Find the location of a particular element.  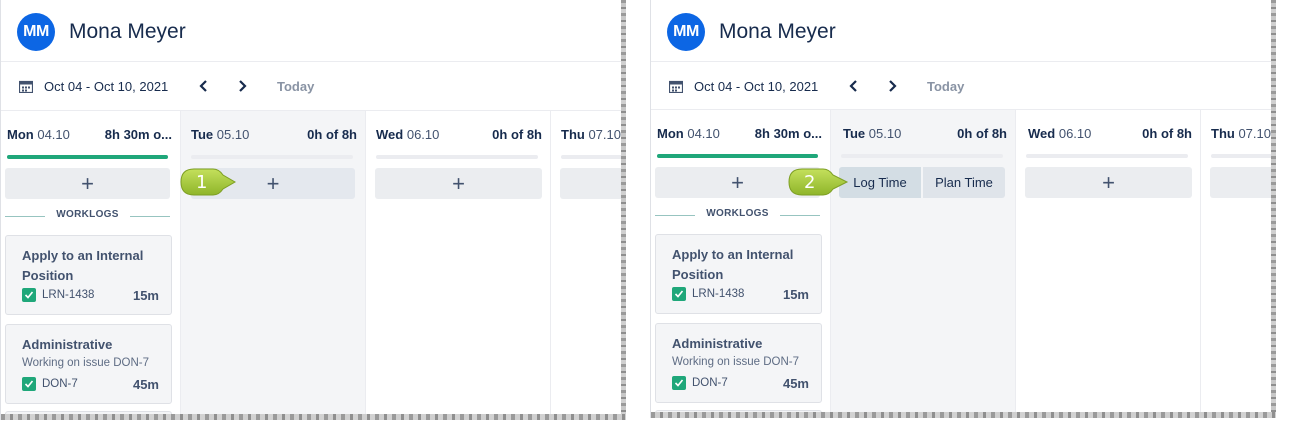

day-name: Thu is located at coordinates (1223, 133).